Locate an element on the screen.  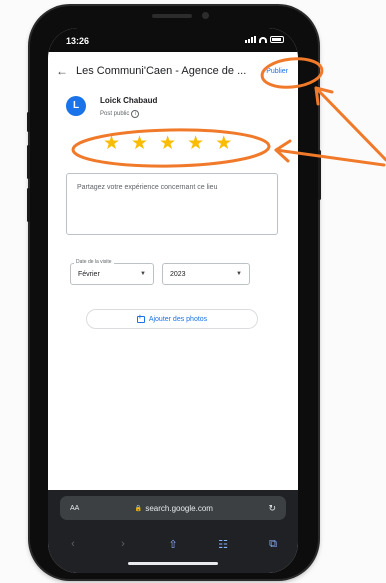
home-indicator is located at coordinates (173, 563).